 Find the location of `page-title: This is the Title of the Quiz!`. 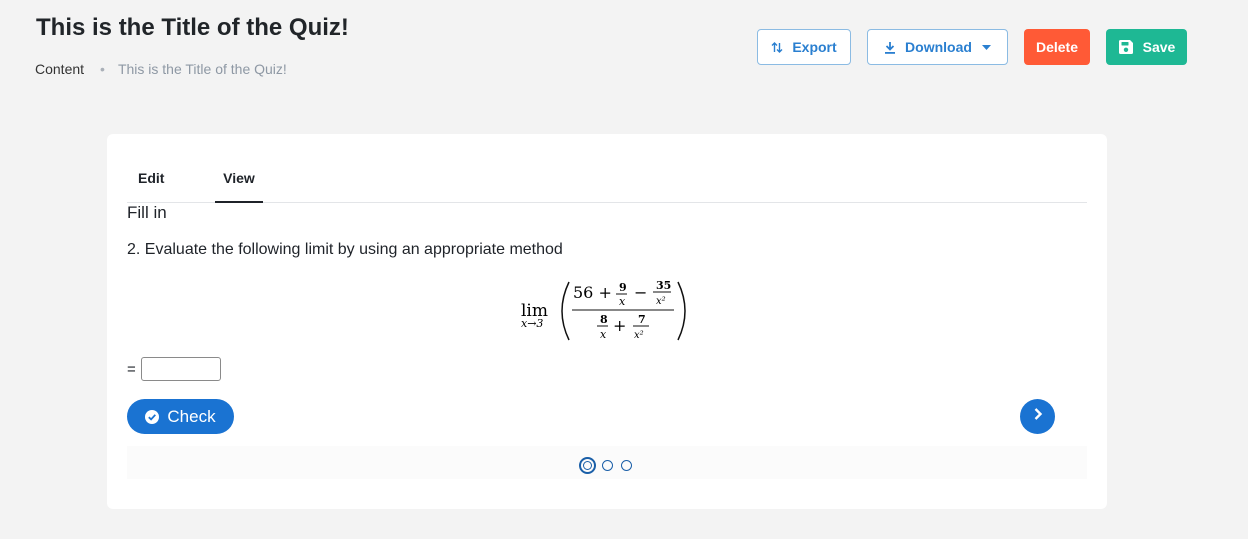

page-title: This is the Title of the Quiz! is located at coordinates (192, 27).